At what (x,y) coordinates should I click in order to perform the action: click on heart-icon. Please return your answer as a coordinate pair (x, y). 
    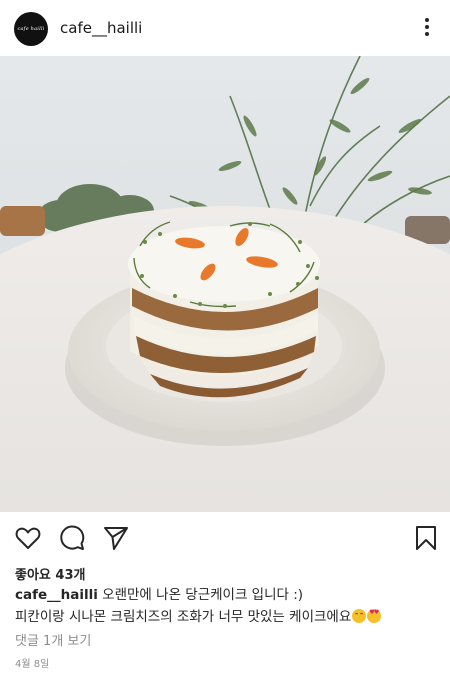
    Looking at the image, I should click on (28, 538).